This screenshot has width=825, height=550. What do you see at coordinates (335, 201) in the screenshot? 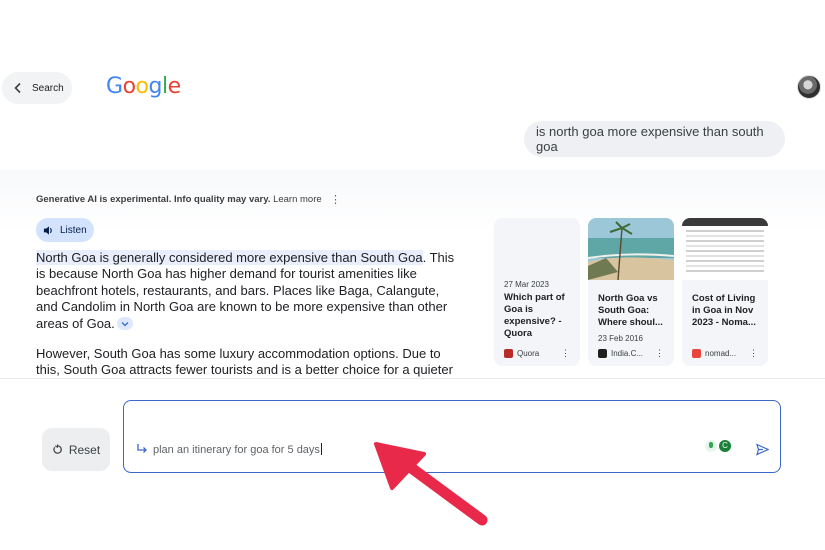
I see `more-options-icon: ⋮` at bounding box center [335, 201].